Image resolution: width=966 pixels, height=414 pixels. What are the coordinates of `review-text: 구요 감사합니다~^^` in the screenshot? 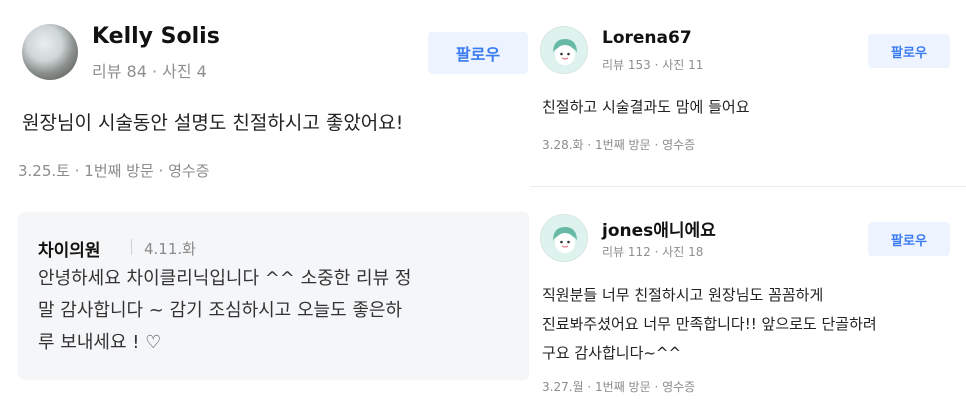 It's located at (612, 353).